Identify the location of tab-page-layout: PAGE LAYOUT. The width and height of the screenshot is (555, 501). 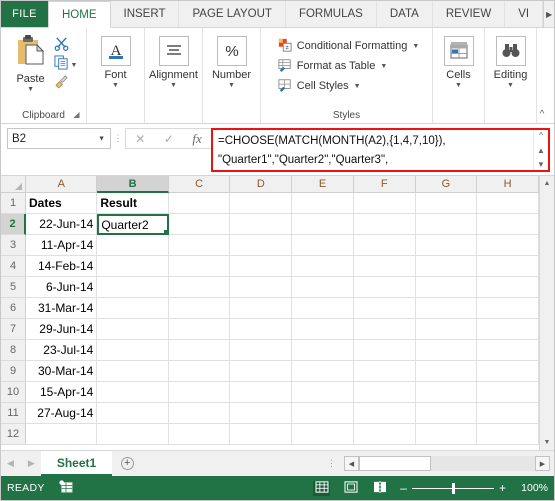
(232, 14).